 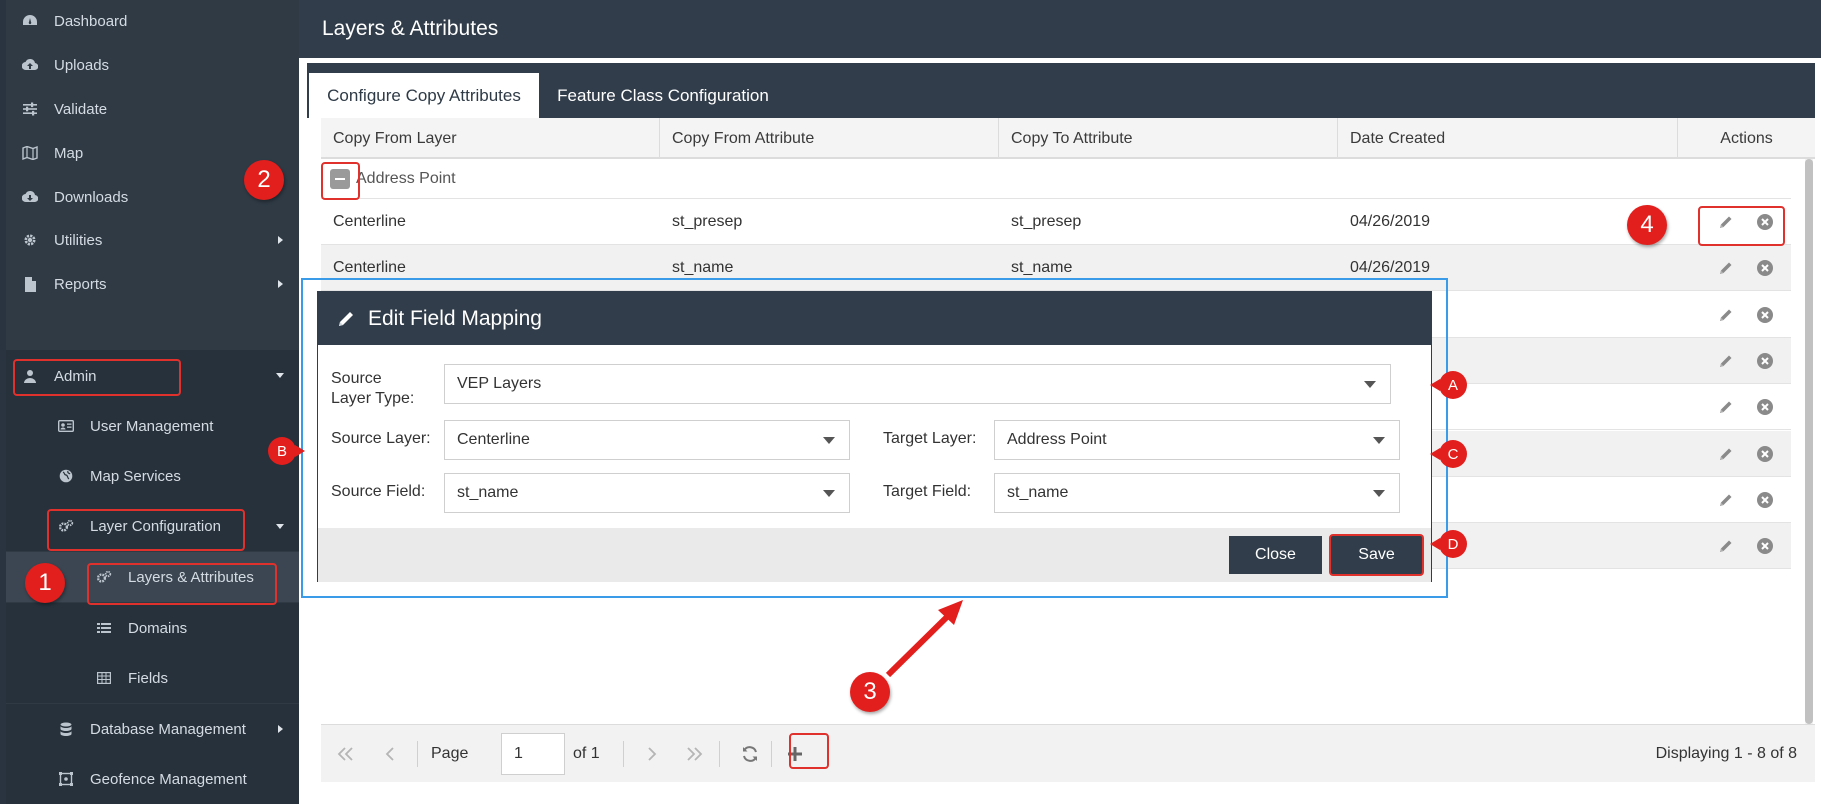 I want to click on scrollbar-thumb, so click(x=1809, y=441).